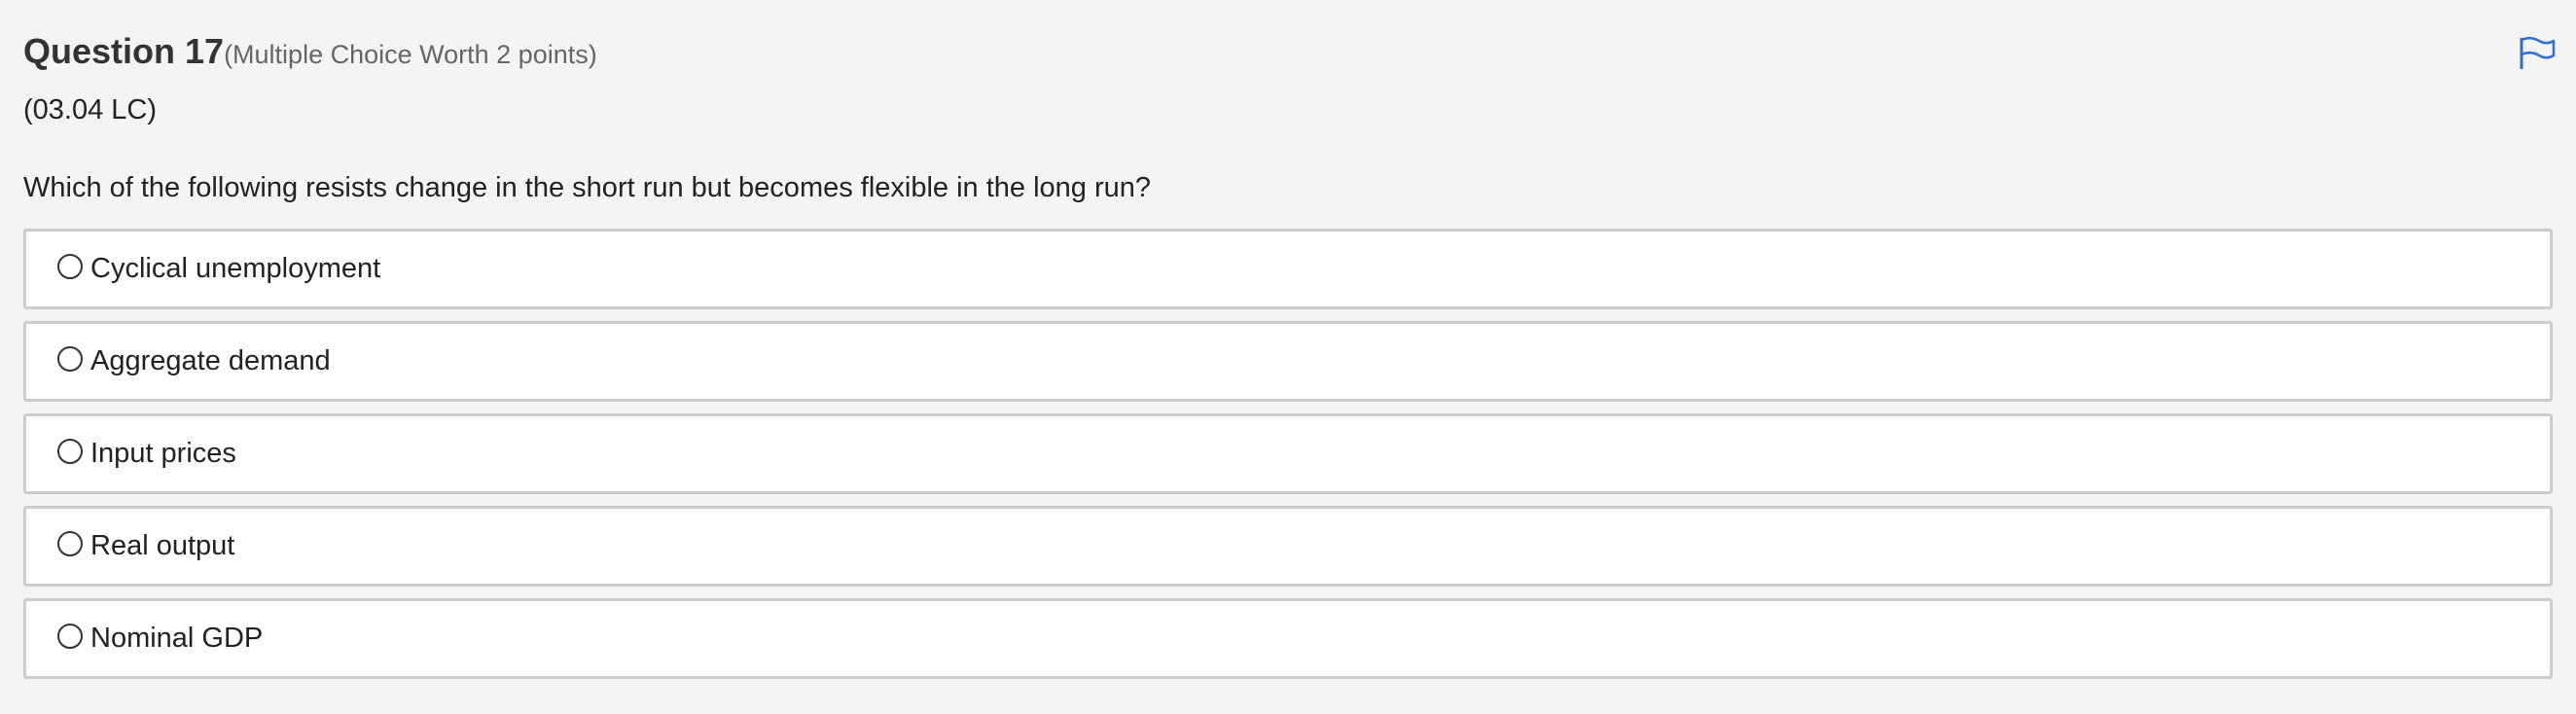 The width and height of the screenshot is (2576, 714). I want to click on question-code: (03.04 LC), so click(90, 109).